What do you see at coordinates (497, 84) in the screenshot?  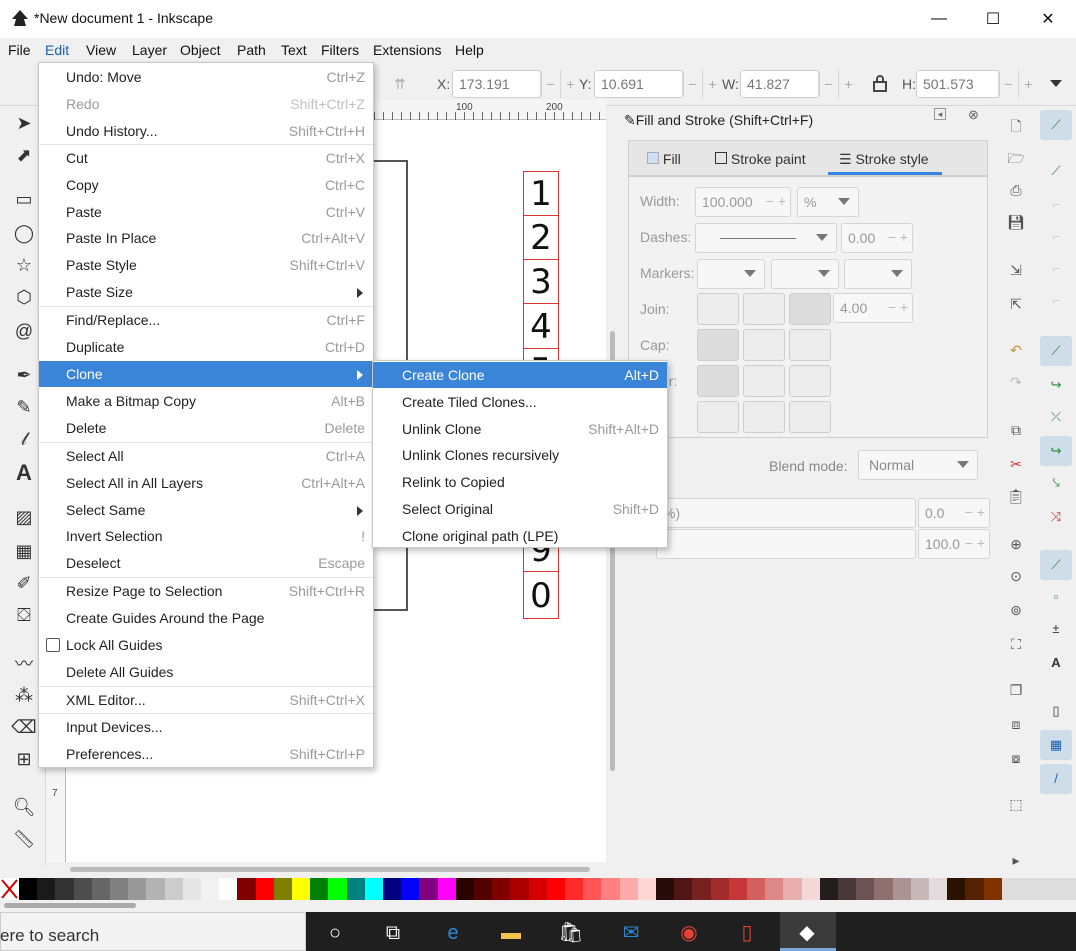 I see `x-input: 173.191` at bounding box center [497, 84].